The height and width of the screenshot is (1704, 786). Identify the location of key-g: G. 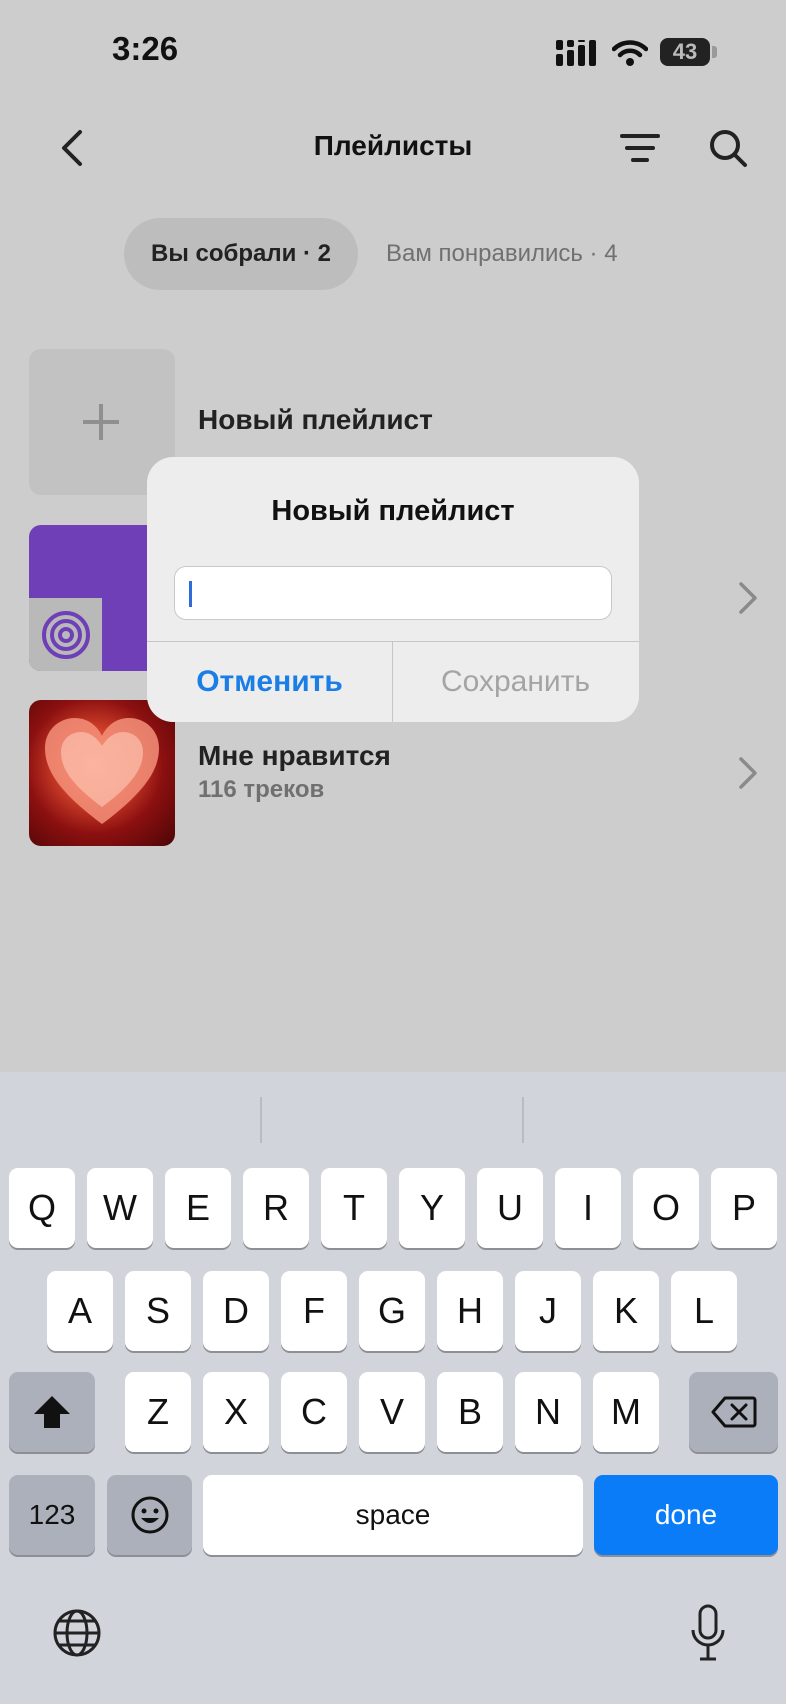
(392, 1311).